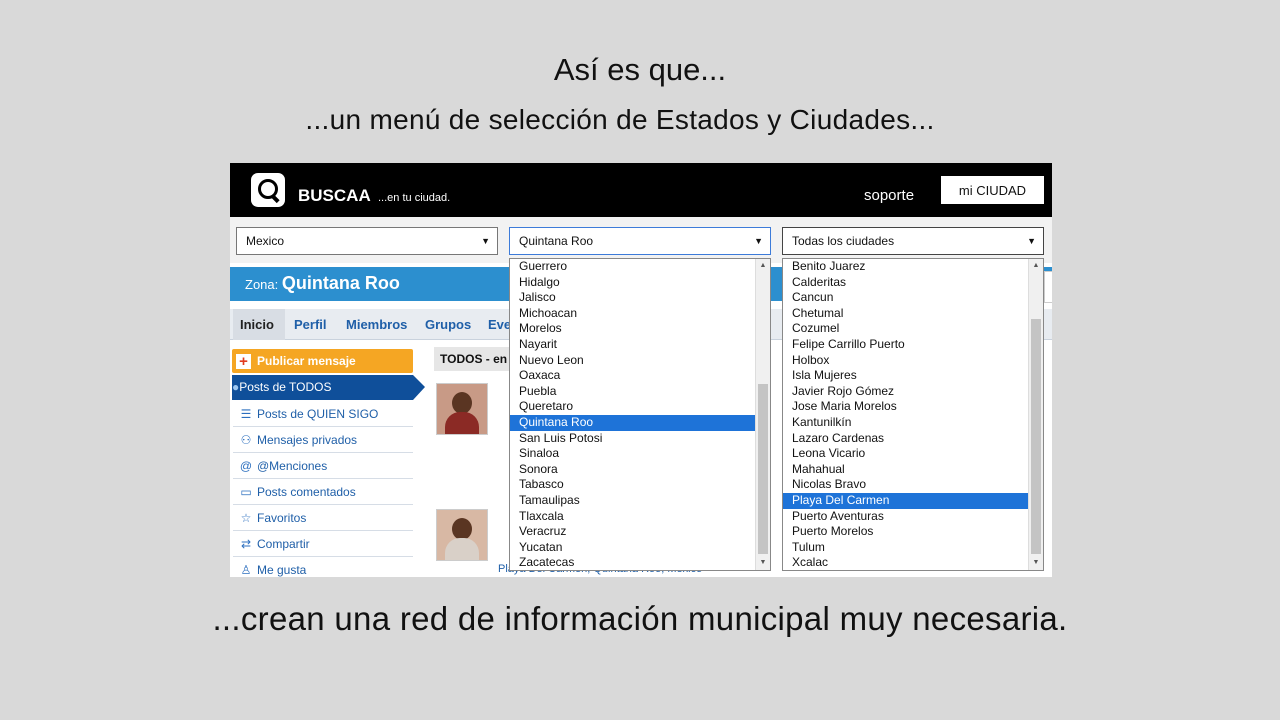 This screenshot has height=720, width=1280. I want to click on comment-icon: ▭, so click(246, 492).